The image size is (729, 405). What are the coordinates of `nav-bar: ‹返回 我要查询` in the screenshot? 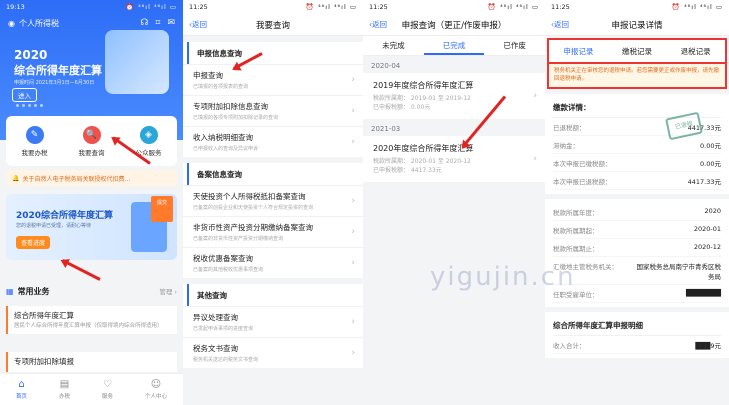 It's located at (273, 25).